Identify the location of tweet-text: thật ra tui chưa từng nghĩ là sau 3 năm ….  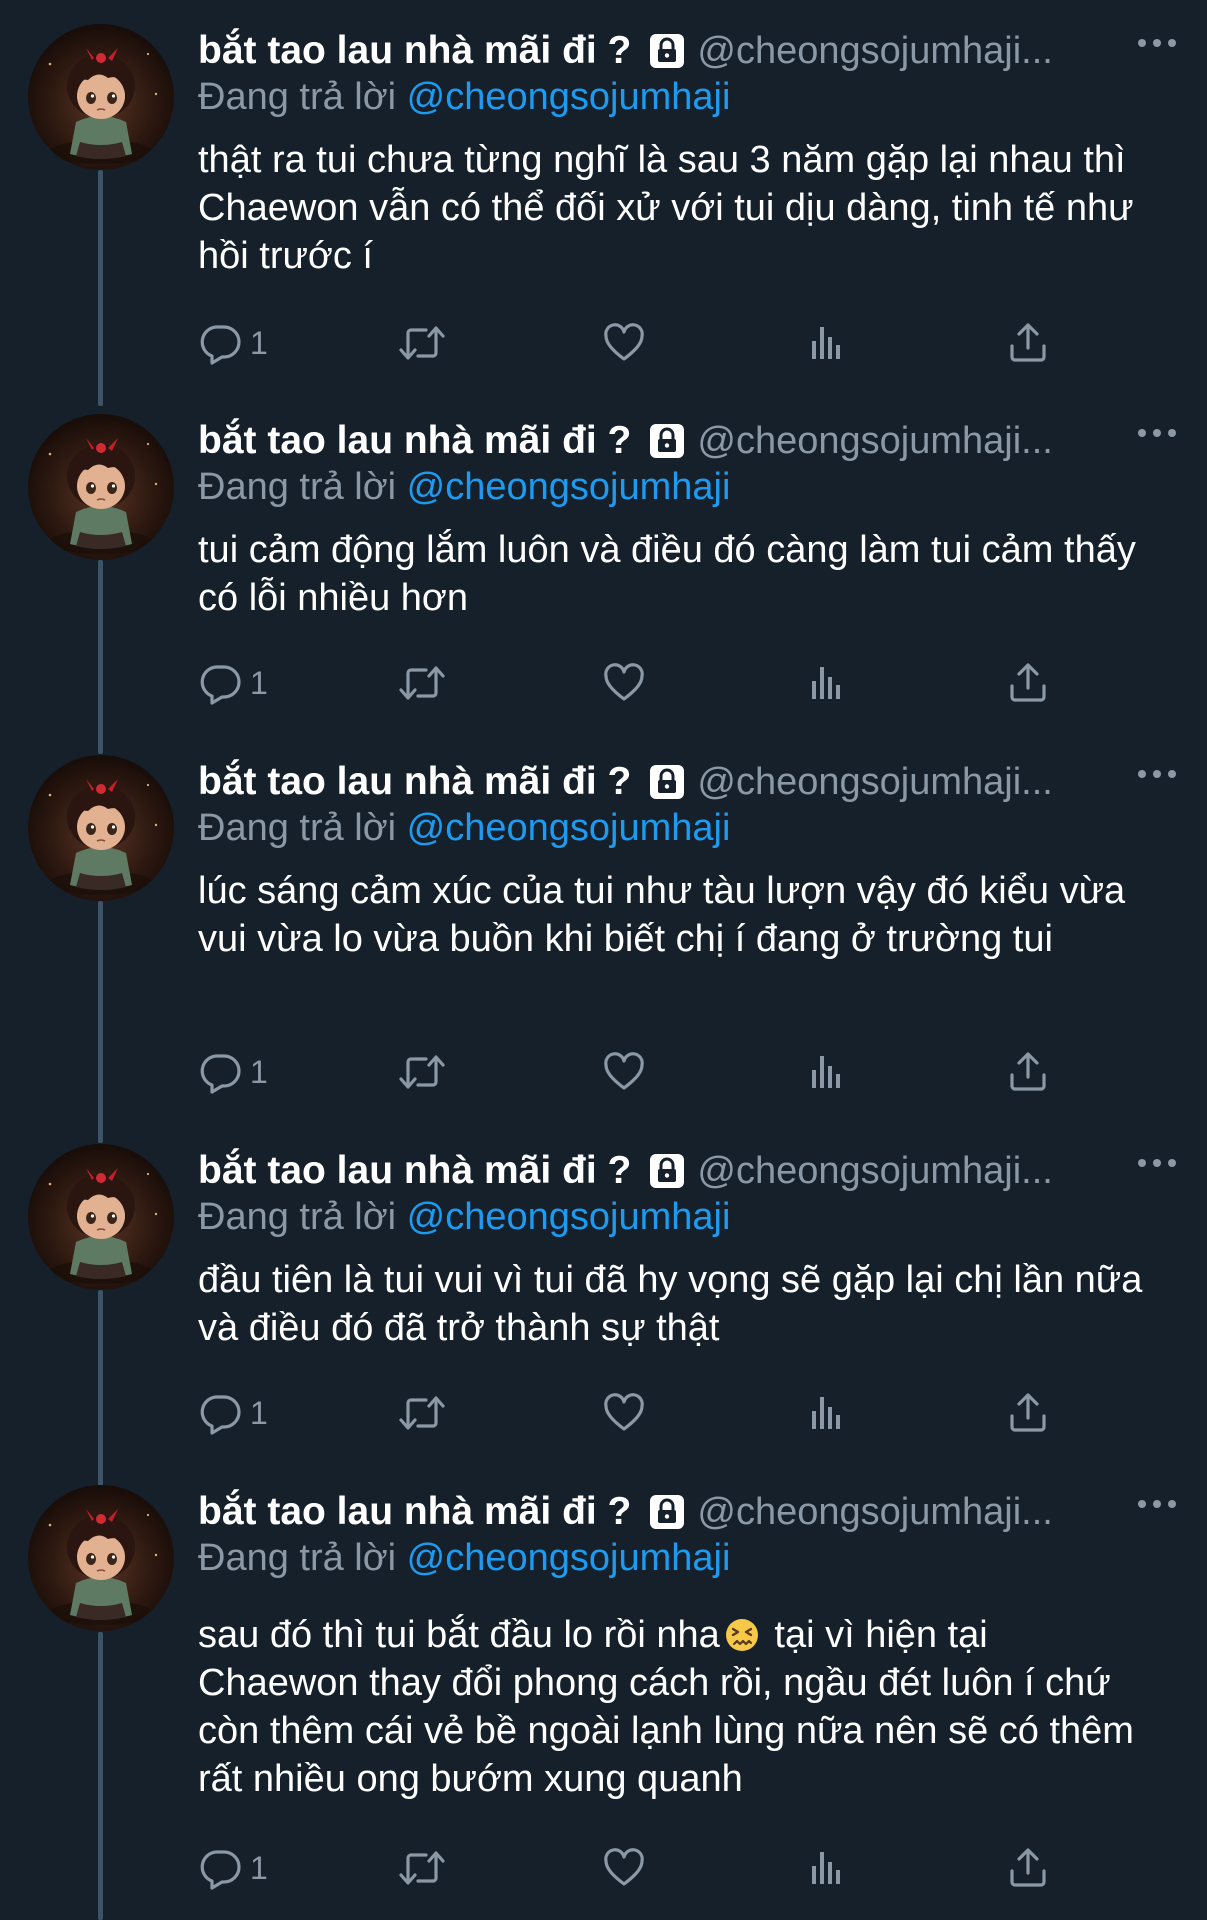
(666, 208).